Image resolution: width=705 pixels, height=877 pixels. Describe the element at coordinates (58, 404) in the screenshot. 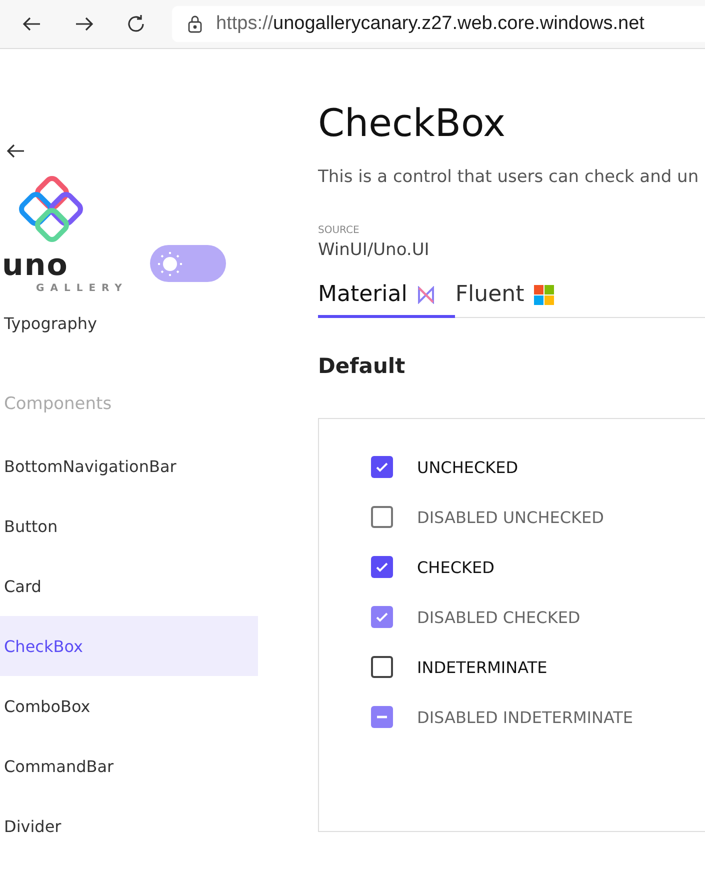

I see `section-header: Components` at that location.